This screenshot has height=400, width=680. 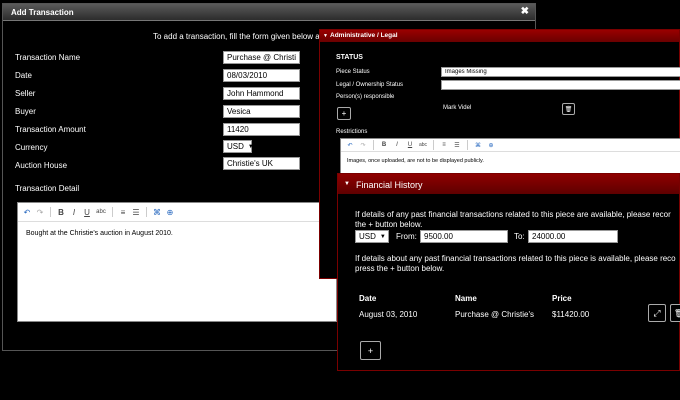 What do you see at coordinates (571, 314) in the screenshot?
I see `row-price: $11420.00` at bounding box center [571, 314].